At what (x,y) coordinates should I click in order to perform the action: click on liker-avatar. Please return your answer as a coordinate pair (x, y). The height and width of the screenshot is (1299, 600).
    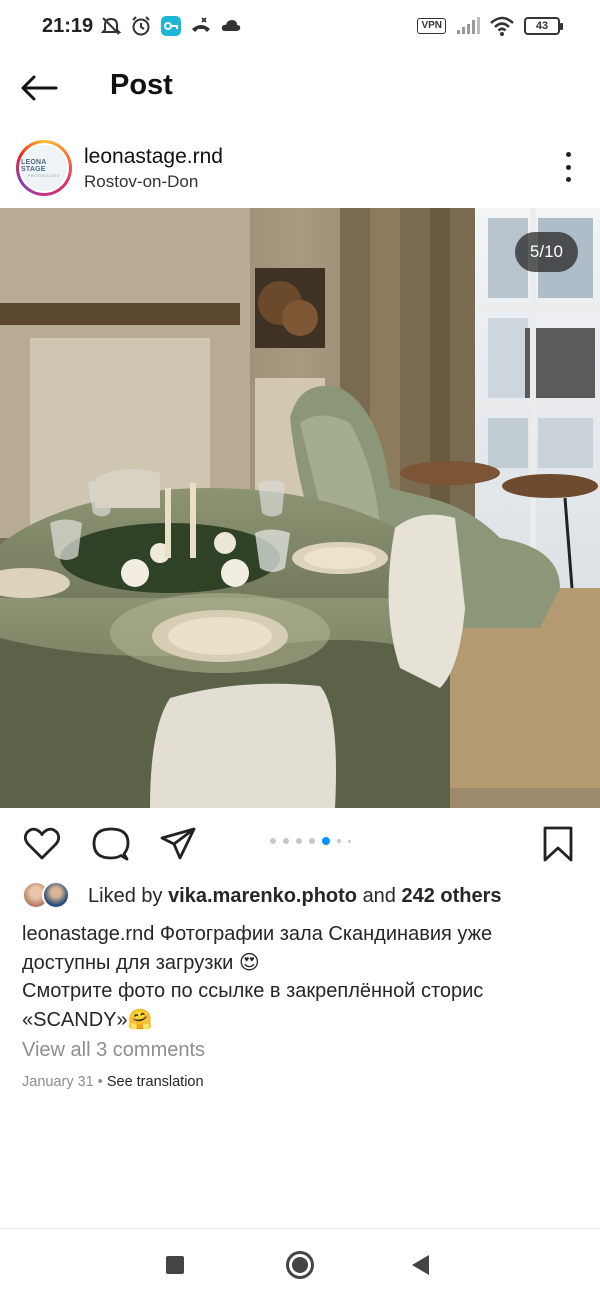
    Looking at the image, I should click on (56, 895).